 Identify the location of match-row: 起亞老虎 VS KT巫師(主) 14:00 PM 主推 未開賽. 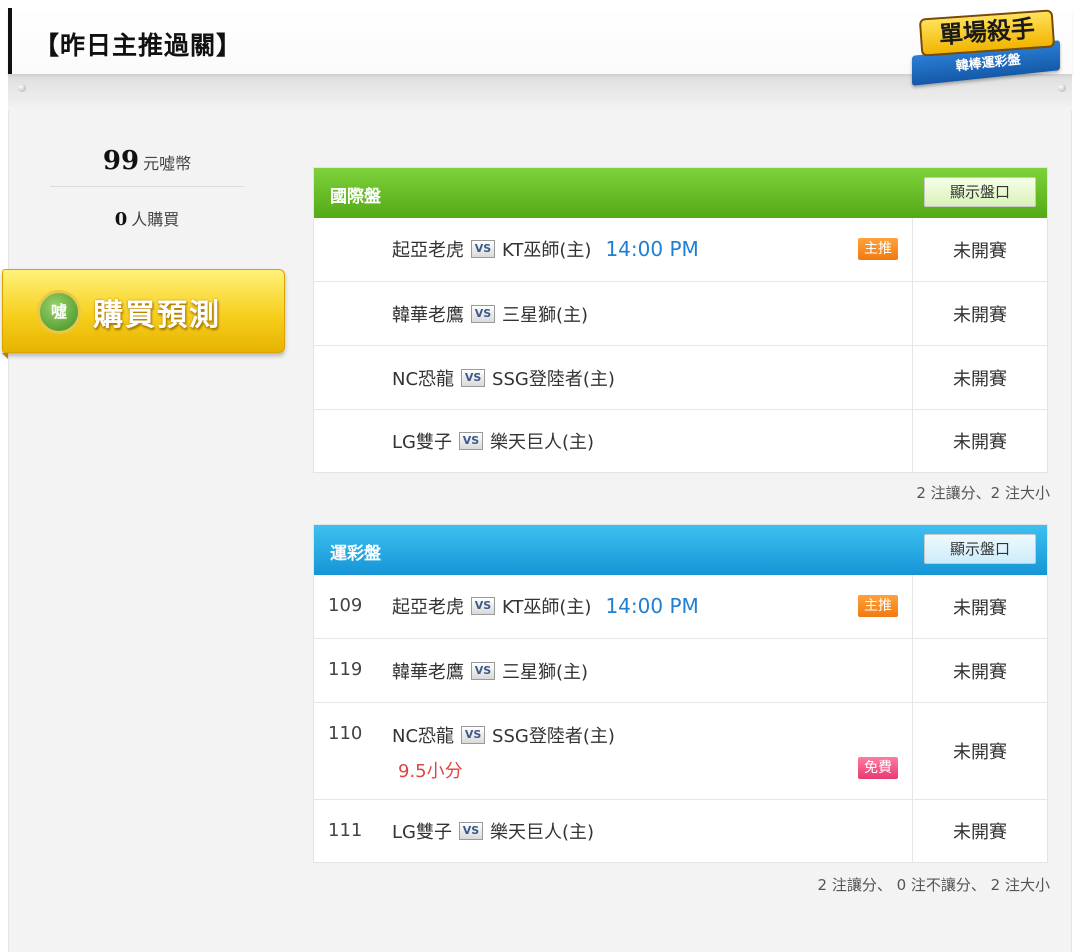
(680, 249).